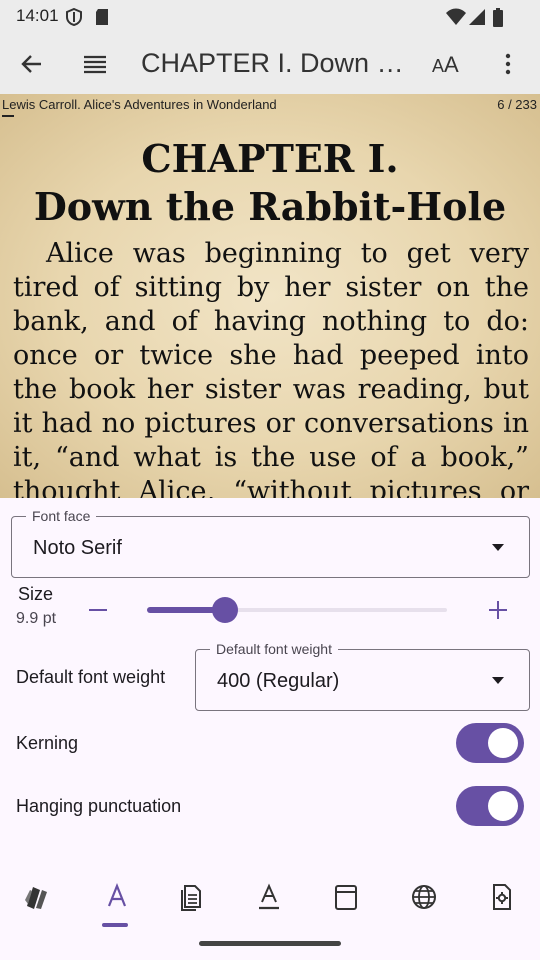 The image size is (540, 960). I want to click on status-time: 14:01, so click(37, 15).